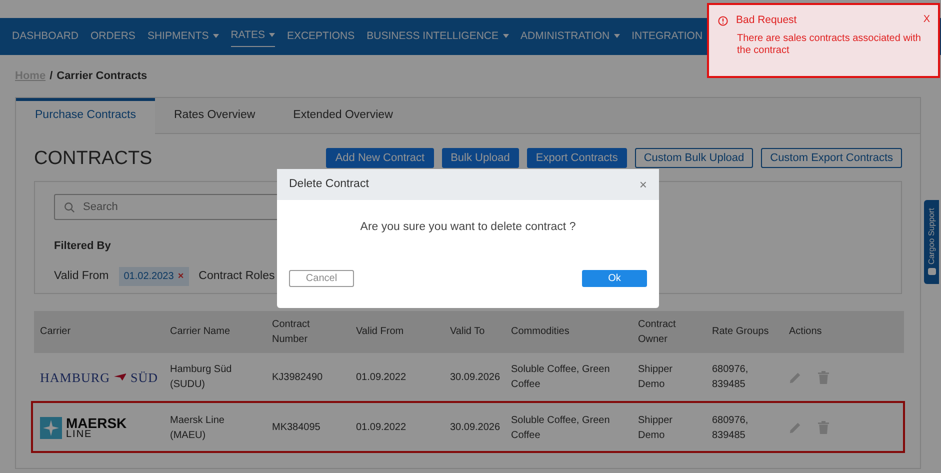  What do you see at coordinates (83, 246) in the screenshot?
I see `filter-heading: Filtered By` at bounding box center [83, 246].